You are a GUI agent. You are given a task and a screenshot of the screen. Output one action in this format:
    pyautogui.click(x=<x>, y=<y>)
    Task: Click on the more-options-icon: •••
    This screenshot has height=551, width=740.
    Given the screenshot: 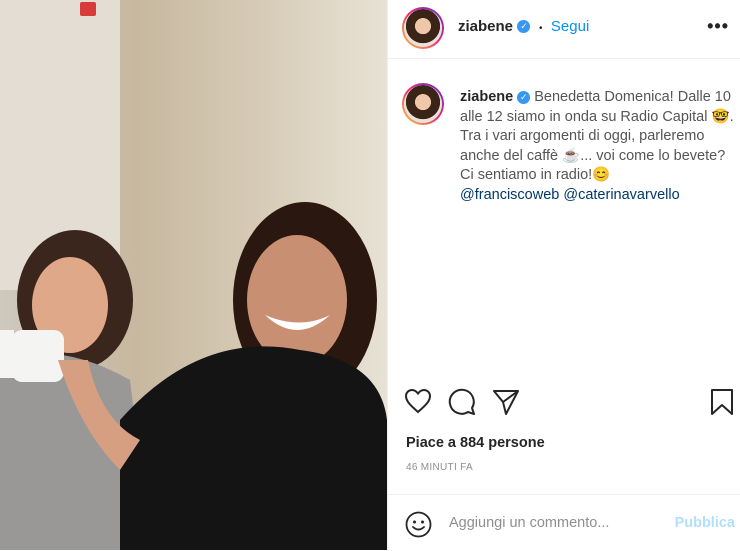 What is the action you would take?
    pyautogui.click(x=718, y=26)
    